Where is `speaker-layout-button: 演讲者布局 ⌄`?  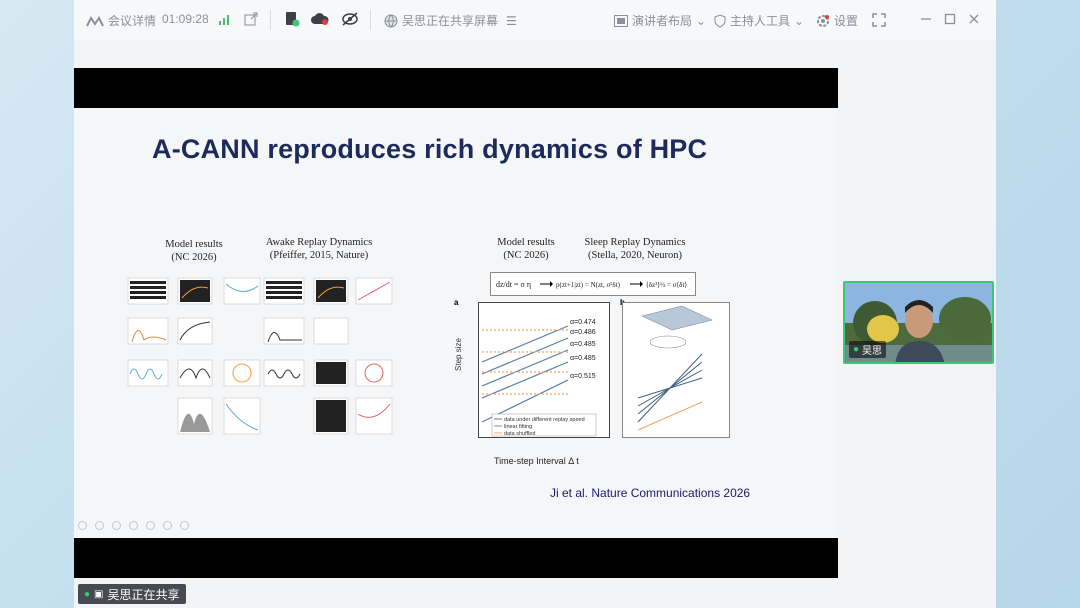
speaker-layout-button: 演讲者布局 ⌄ is located at coordinates (660, 20).